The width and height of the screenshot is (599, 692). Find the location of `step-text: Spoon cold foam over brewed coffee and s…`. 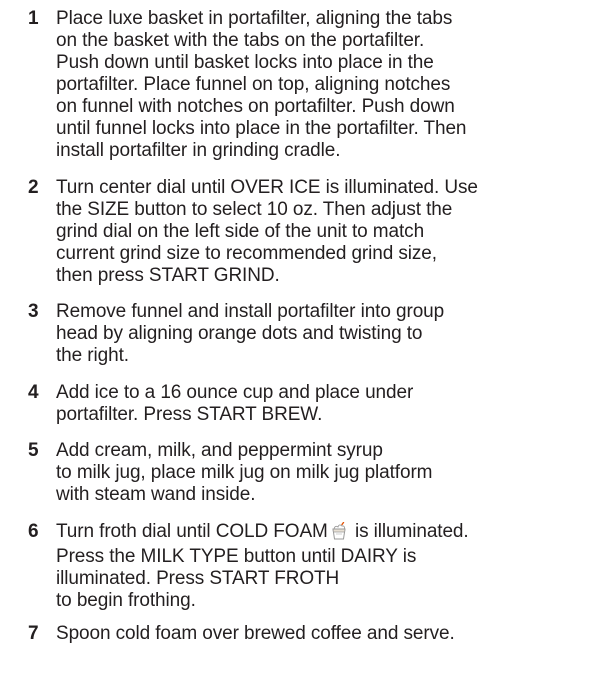

step-text: Spoon cold foam over brewed coffee and s… is located at coordinates (322, 634).